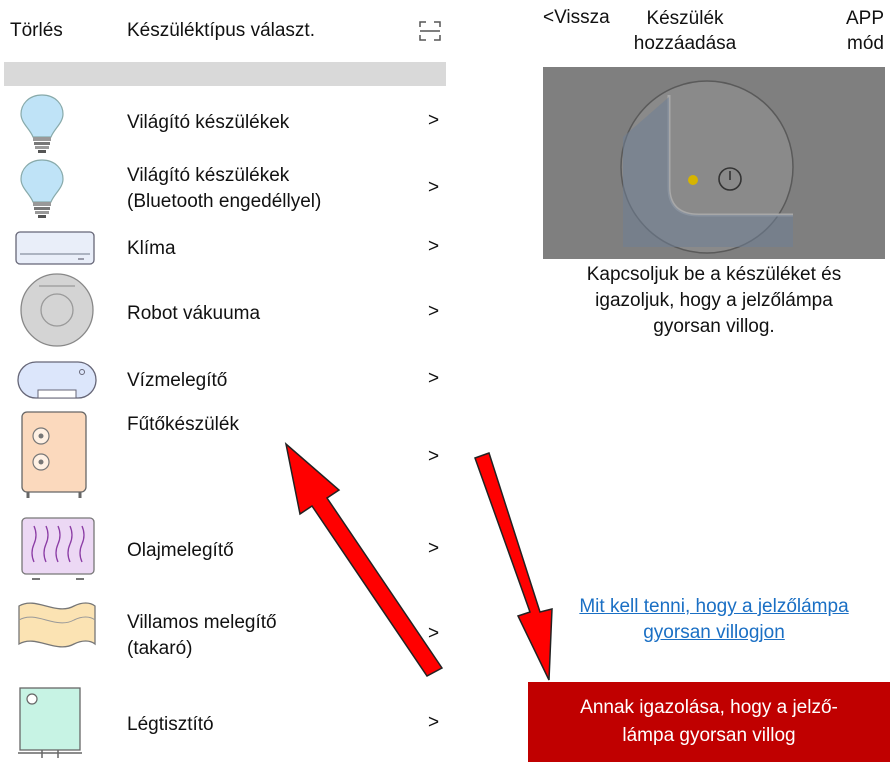  I want to click on confirm-line: Annak igazolása, hogy a jelző-, so click(709, 707).